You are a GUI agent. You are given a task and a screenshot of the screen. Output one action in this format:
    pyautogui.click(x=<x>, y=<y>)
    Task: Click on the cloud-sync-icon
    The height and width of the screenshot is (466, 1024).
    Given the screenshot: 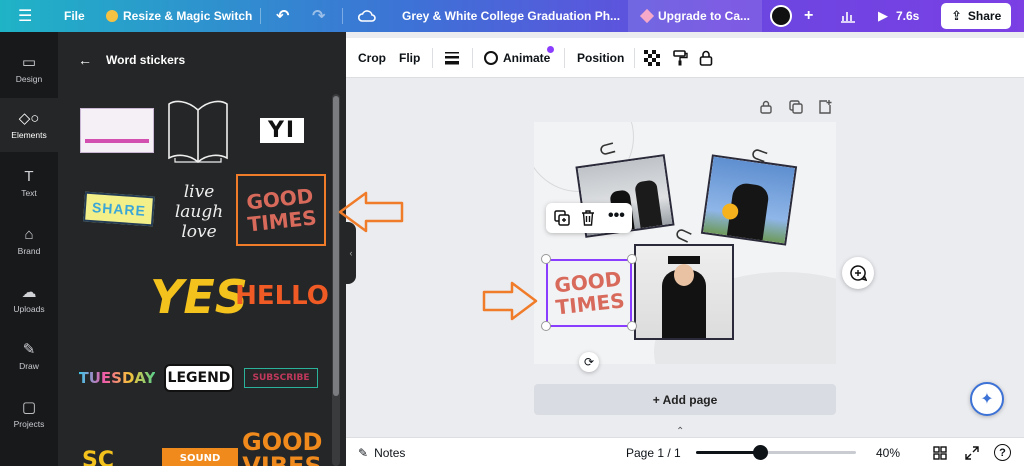 What is the action you would take?
    pyautogui.click(x=367, y=16)
    